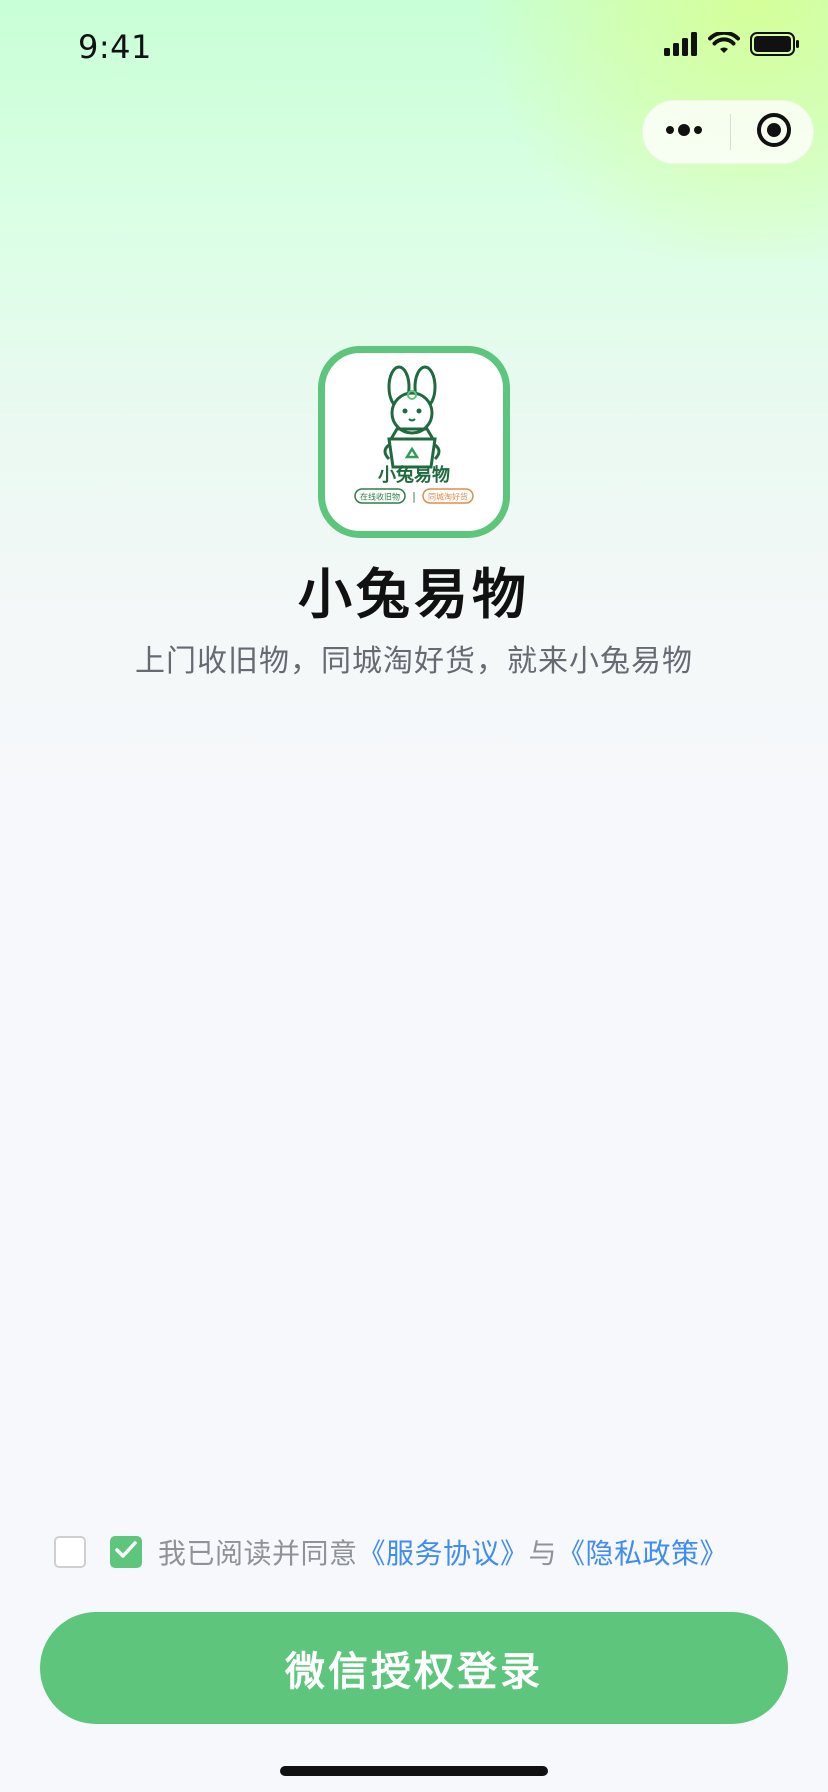 This screenshot has width=828, height=1792. I want to click on target-icon, so click(774, 132).